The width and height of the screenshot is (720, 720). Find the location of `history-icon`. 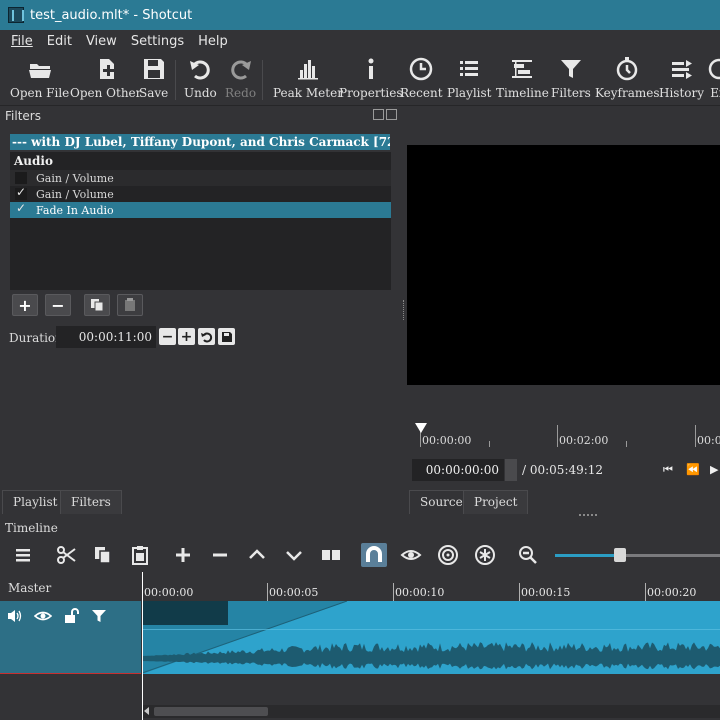

history-icon is located at coordinates (681, 69).